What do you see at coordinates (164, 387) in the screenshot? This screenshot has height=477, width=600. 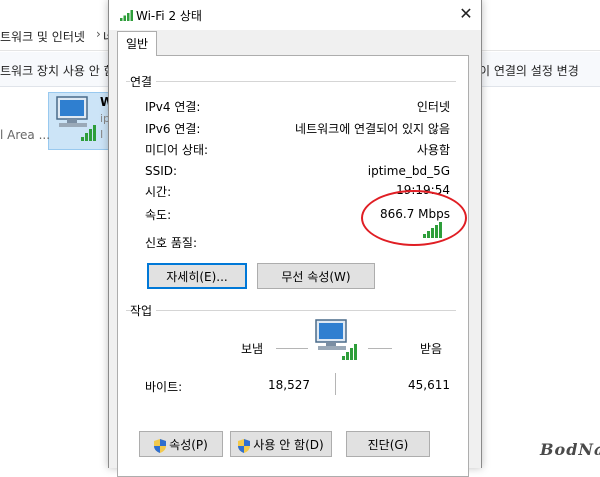 I see `bytes-label: 바이트:` at bounding box center [164, 387].